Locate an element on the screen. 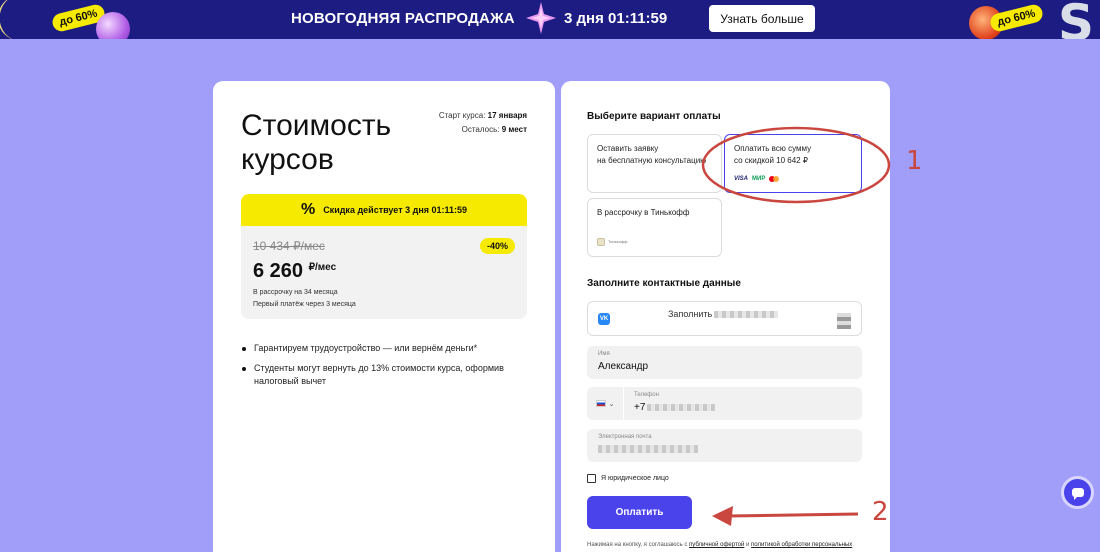  card-logos: VISA МИР is located at coordinates (757, 179).